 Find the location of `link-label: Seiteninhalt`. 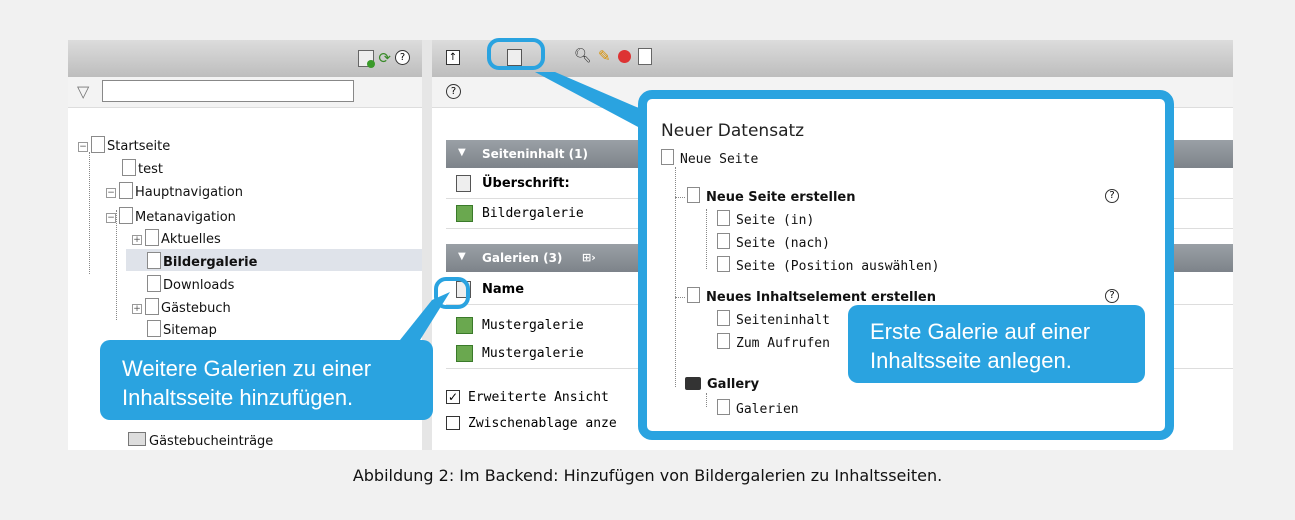

link-label: Seiteninhalt is located at coordinates (783, 320).